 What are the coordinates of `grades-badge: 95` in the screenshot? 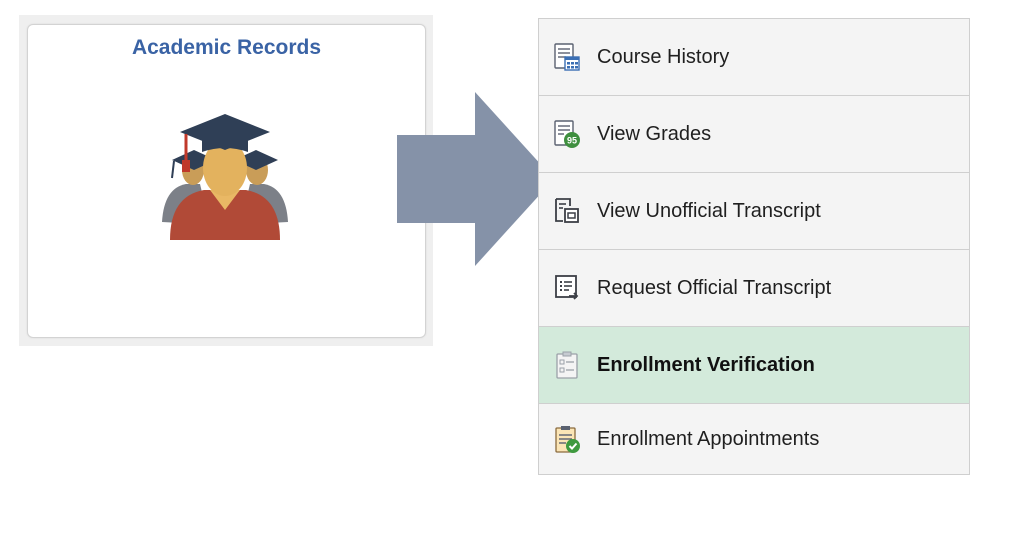 It's located at (572, 141).